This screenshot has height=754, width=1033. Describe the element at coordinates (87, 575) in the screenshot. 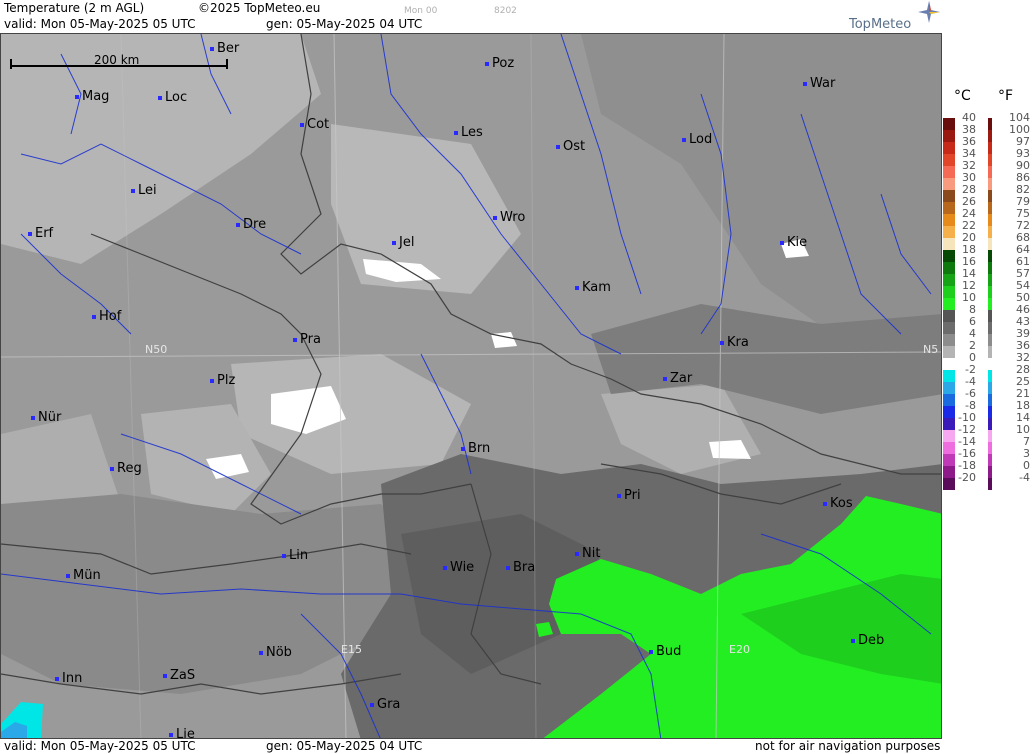

I see `city-name: Mün` at that location.